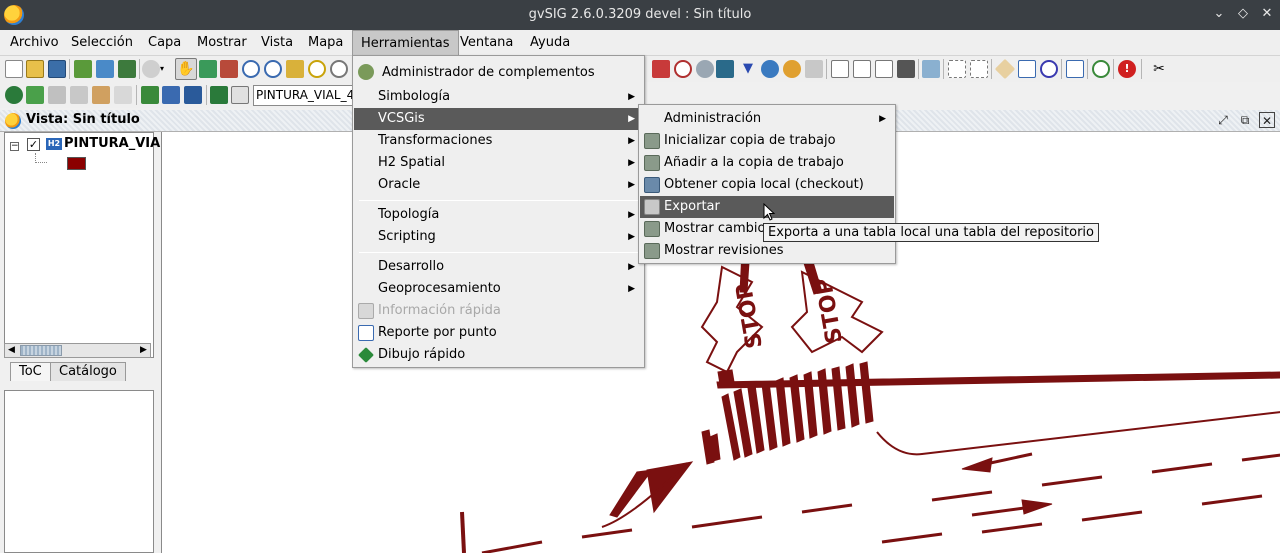 The width and height of the screenshot is (1280, 553). Describe the element at coordinates (405, 43) in the screenshot. I see `menu-herramientas: Herramientas` at that location.